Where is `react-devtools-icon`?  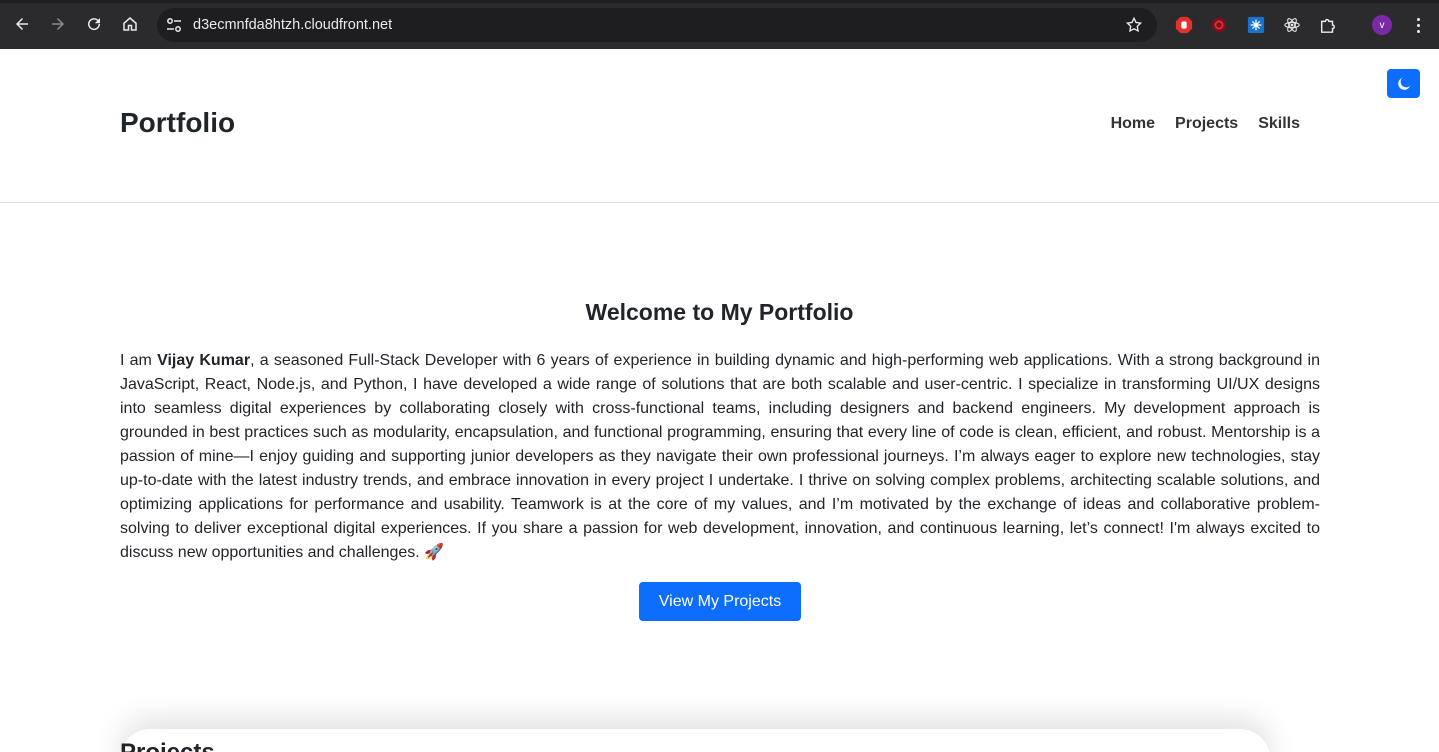 react-devtools-icon is located at coordinates (1292, 25).